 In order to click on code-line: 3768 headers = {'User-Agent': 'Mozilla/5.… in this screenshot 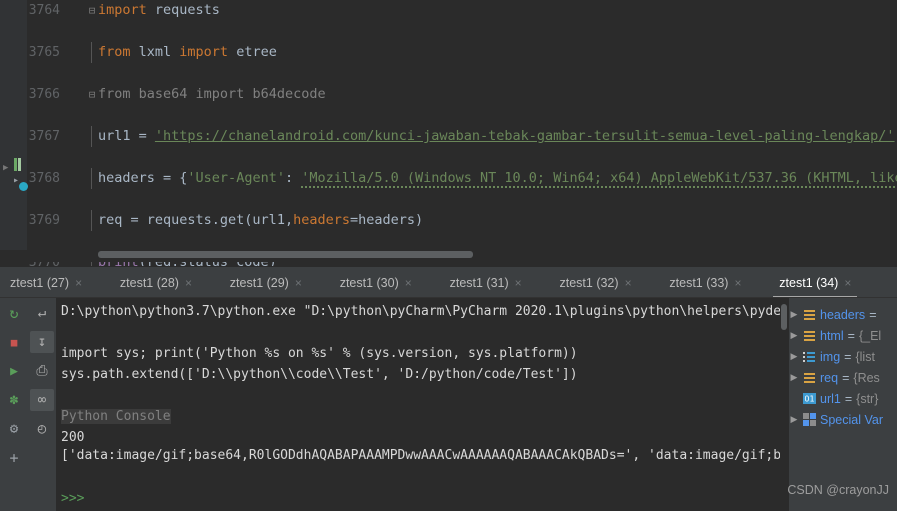, I will do `click(448, 178)`.